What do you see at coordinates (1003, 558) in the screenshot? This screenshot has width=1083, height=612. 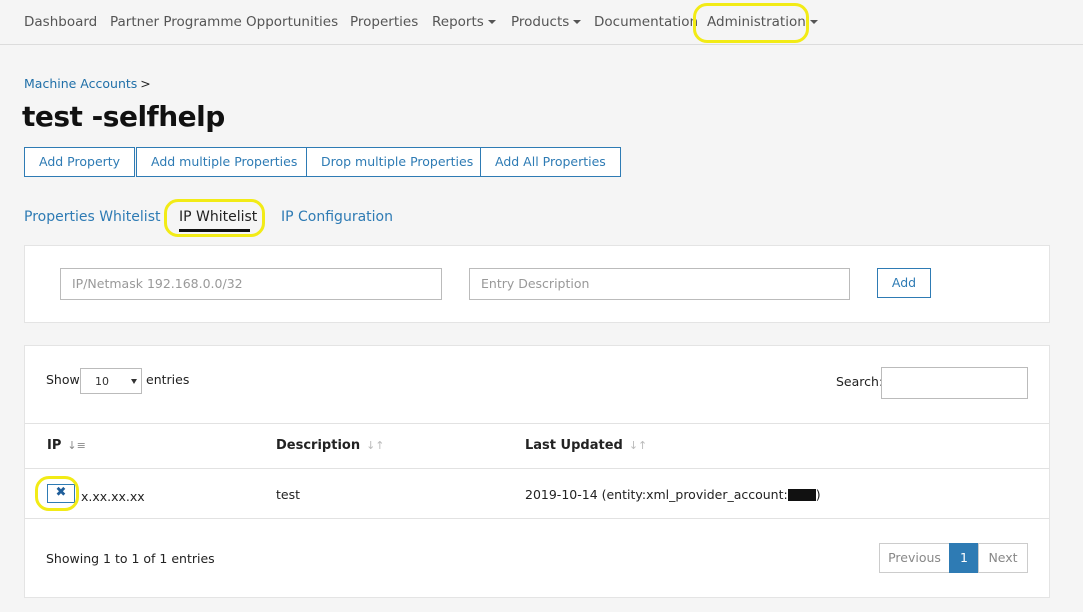 I see `pagination-next: Next` at bounding box center [1003, 558].